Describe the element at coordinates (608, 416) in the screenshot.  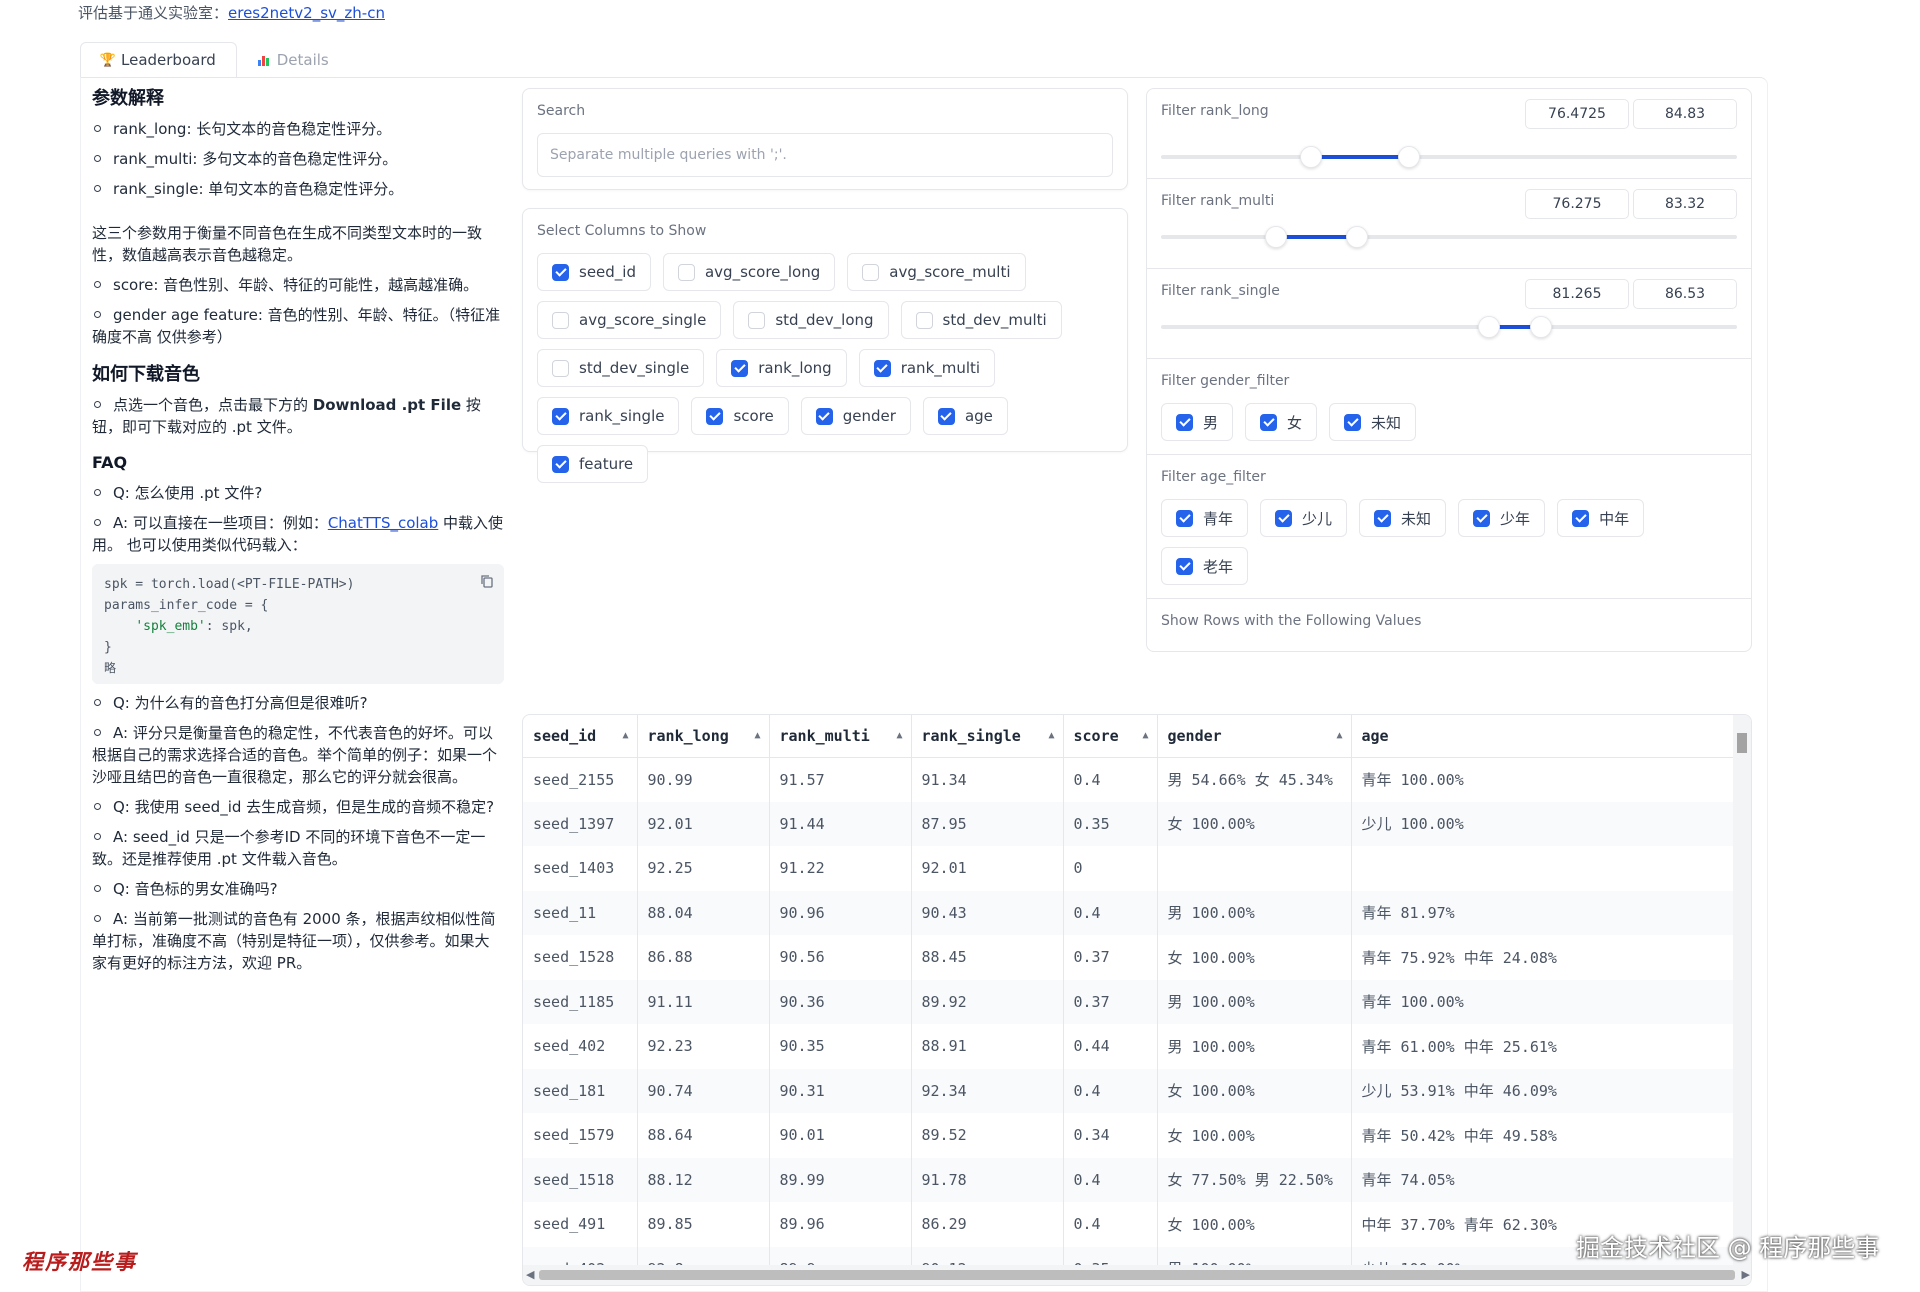
I see `column-checkbox: rank_single` at that location.